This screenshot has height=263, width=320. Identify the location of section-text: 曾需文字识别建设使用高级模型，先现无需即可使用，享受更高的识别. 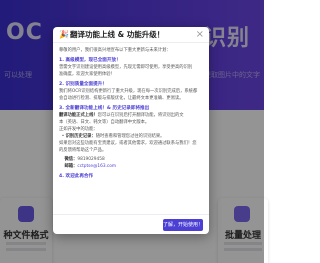
(126, 67).